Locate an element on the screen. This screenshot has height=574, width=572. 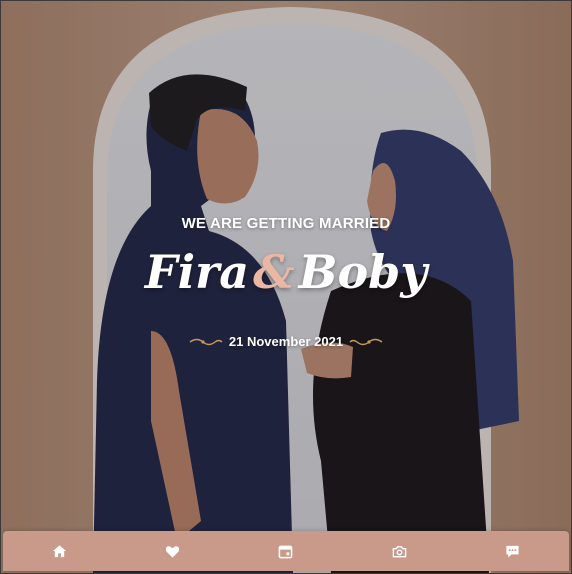
flourish-right-icon is located at coordinates (366, 341).